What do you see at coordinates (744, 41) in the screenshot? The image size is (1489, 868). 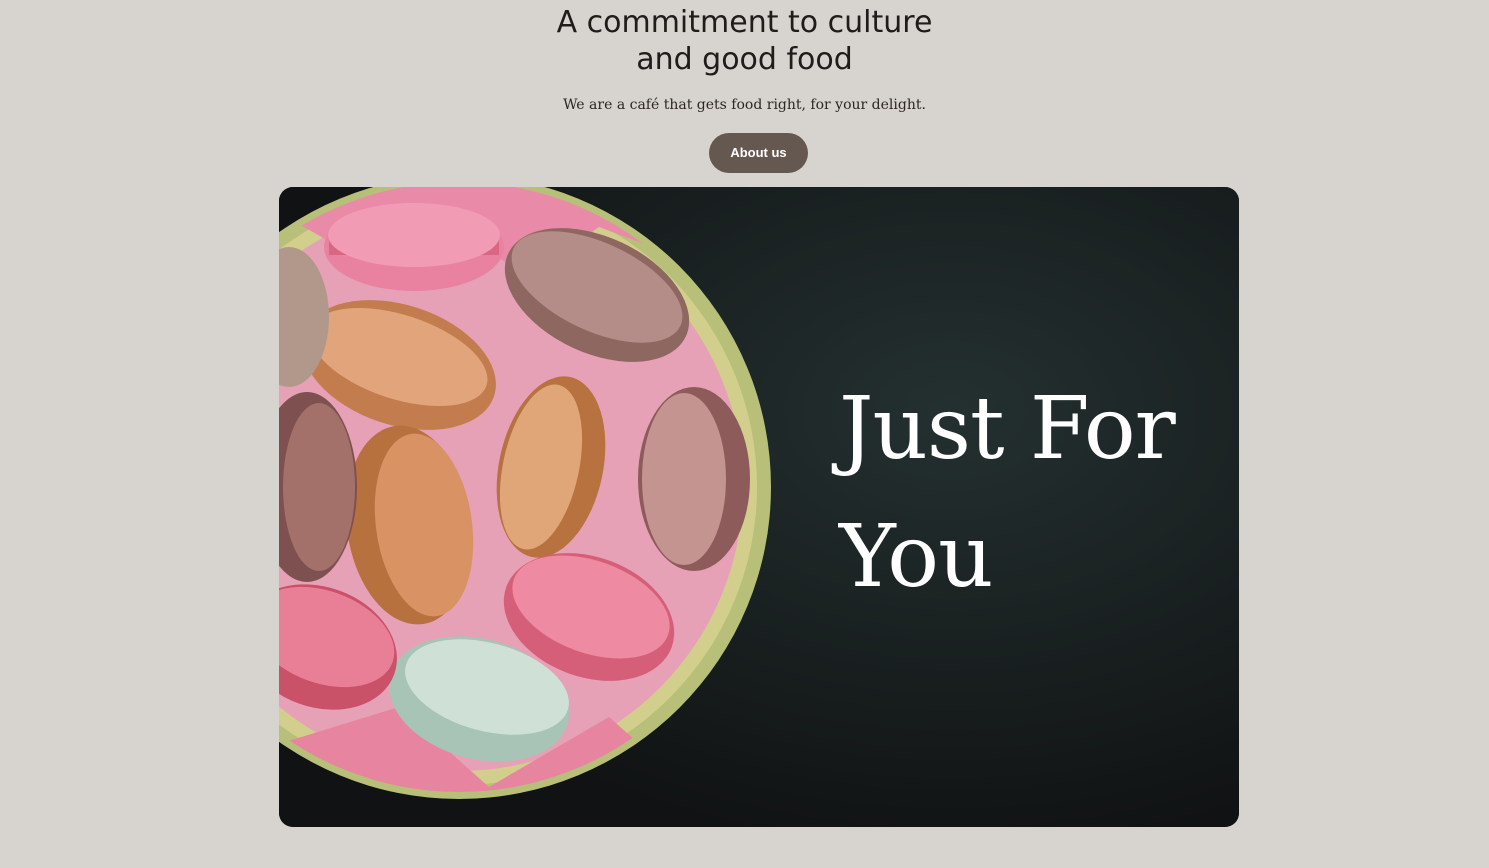 I see `hero-heading: A commitment to culture and good food` at bounding box center [744, 41].